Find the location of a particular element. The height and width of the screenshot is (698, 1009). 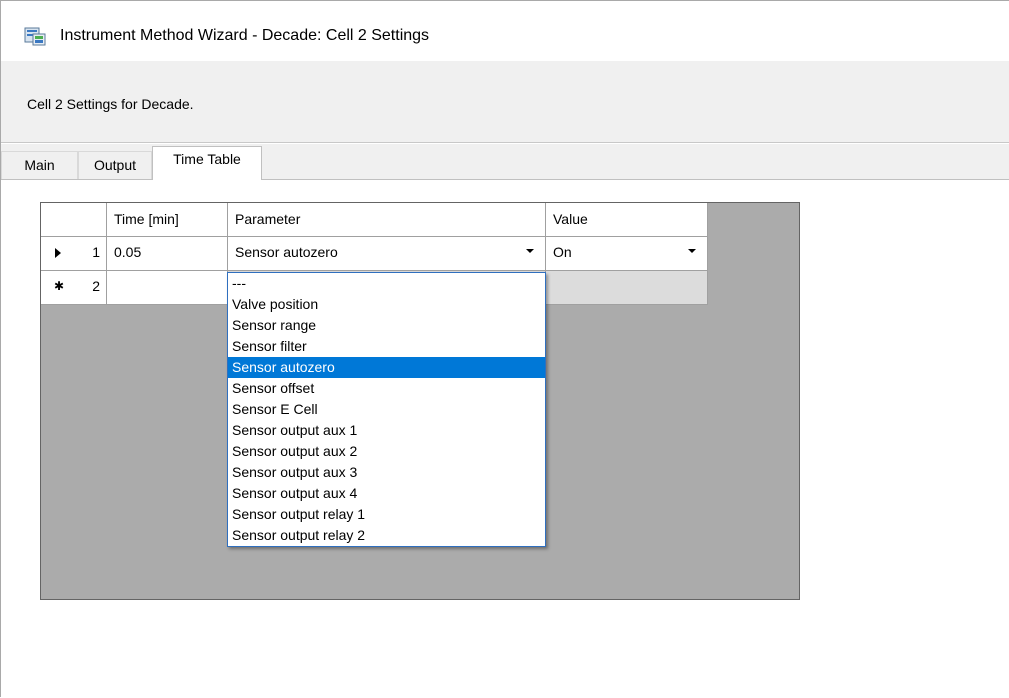

dropdown-option: Sensor output aux 1 is located at coordinates (386, 430).